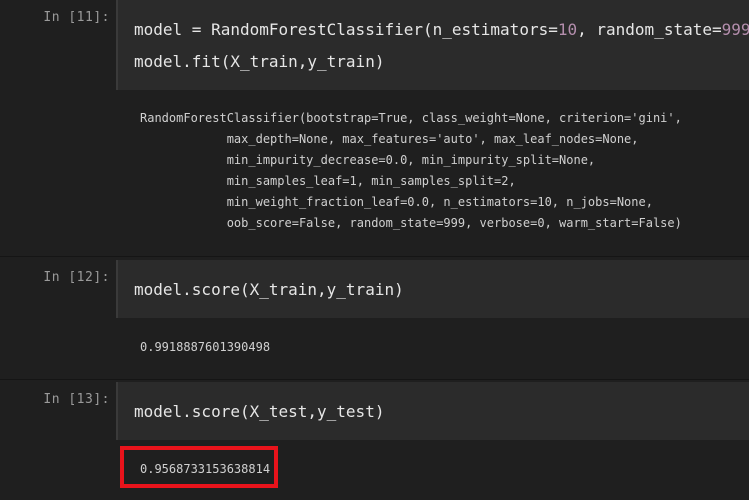 Image resolution: width=749 pixels, height=500 pixels. What do you see at coordinates (374, 349) in the screenshot?
I see `cell-output: 0.9918887601390498` at bounding box center [374, 349].